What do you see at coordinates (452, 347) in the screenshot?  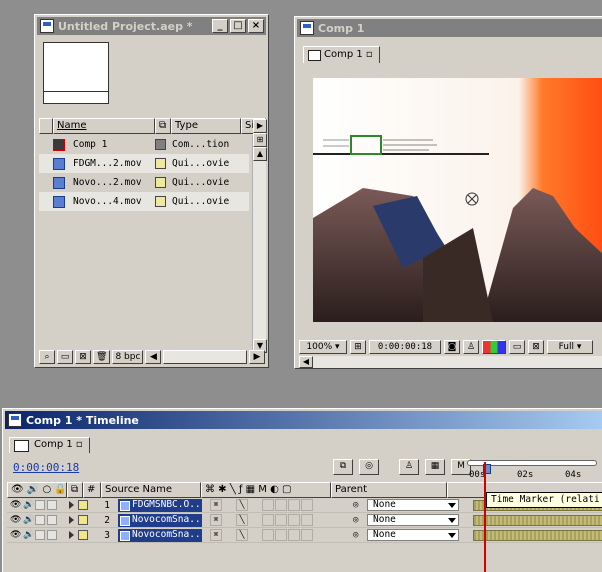 I see `snapshot-icon: ◙` at bounding box center [452, 347].